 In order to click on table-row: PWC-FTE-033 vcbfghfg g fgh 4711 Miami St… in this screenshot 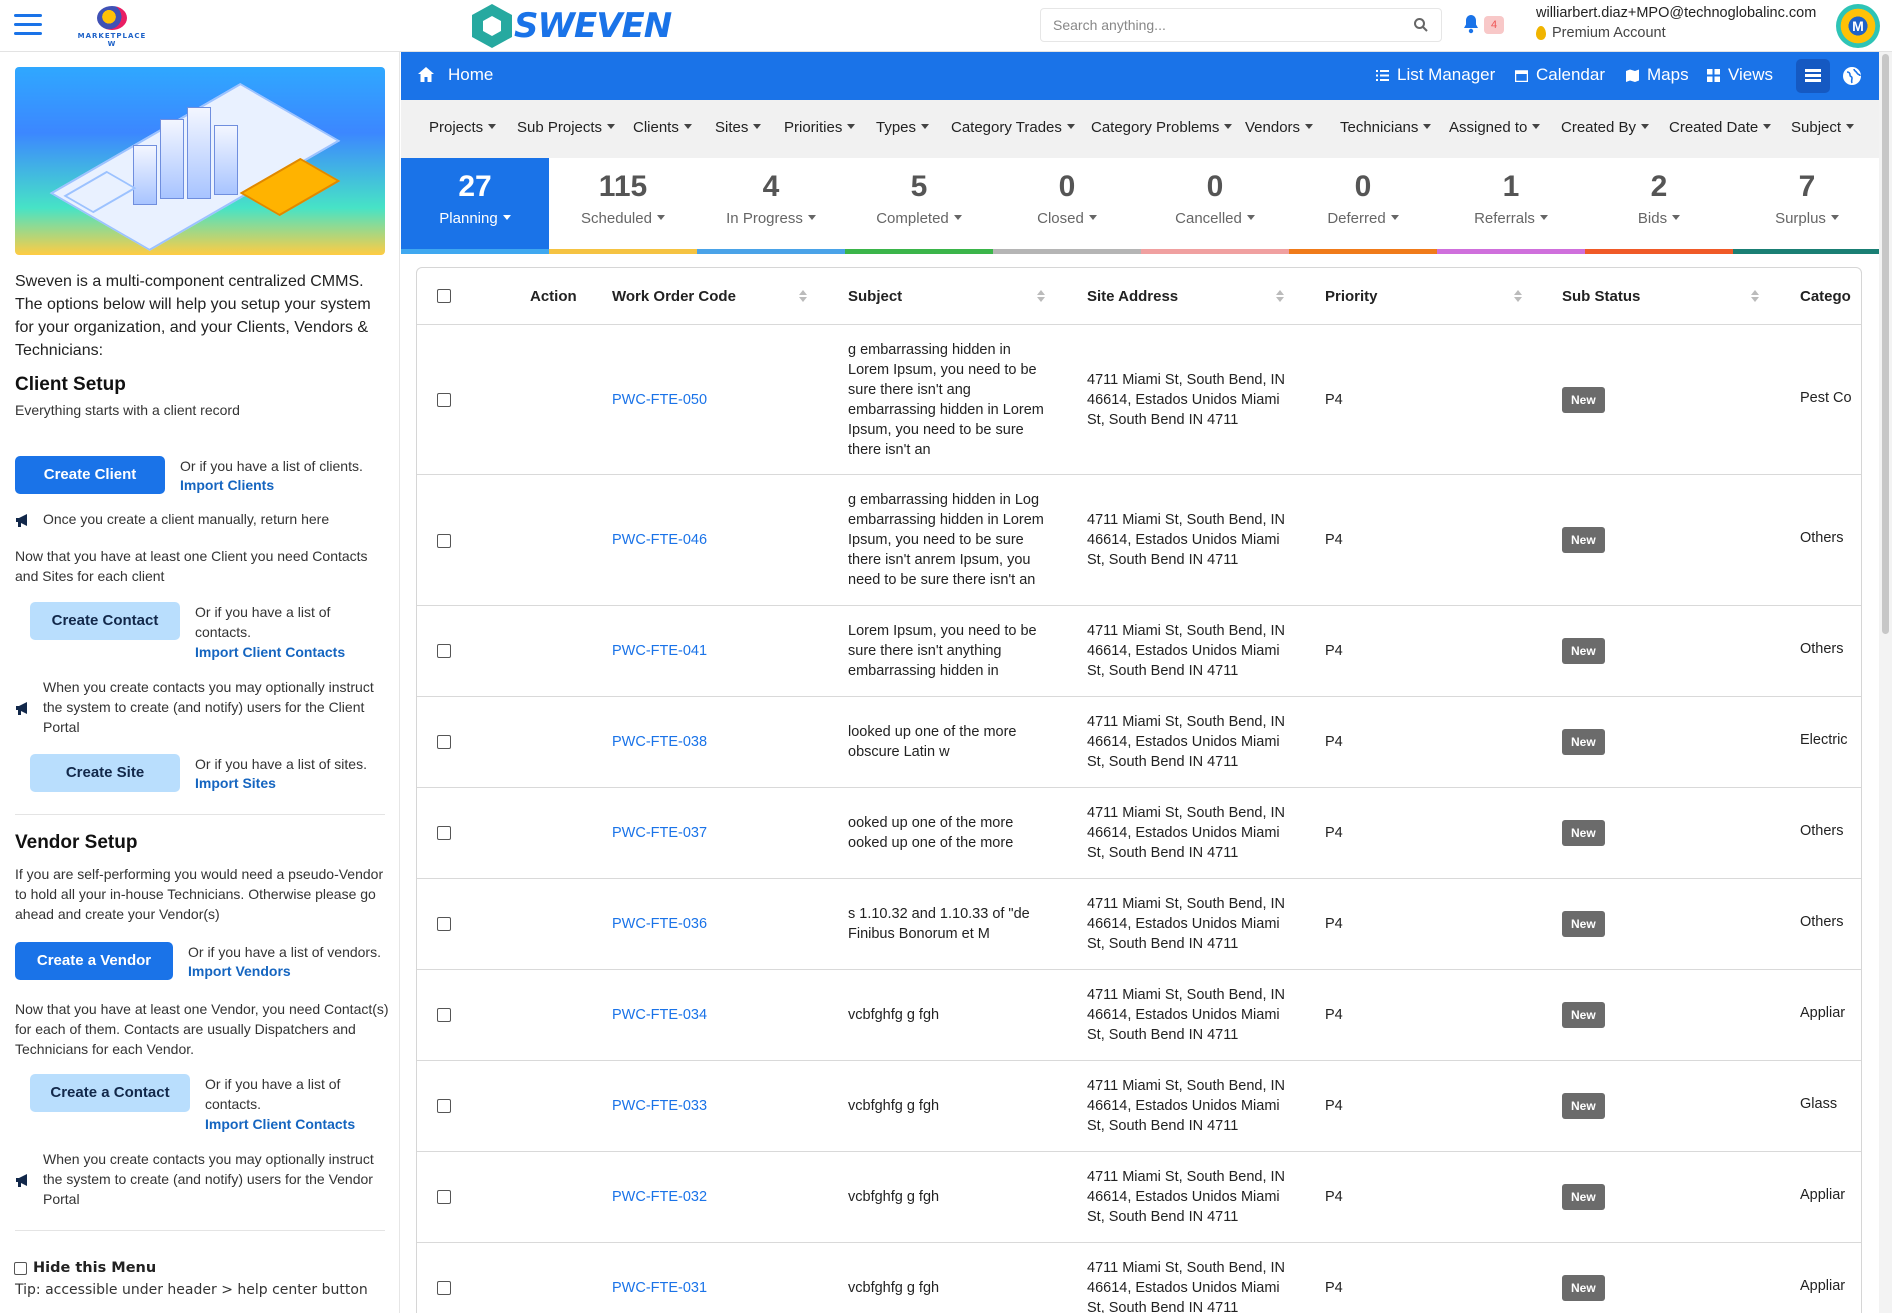, I will do `click(1139, 1106)`.